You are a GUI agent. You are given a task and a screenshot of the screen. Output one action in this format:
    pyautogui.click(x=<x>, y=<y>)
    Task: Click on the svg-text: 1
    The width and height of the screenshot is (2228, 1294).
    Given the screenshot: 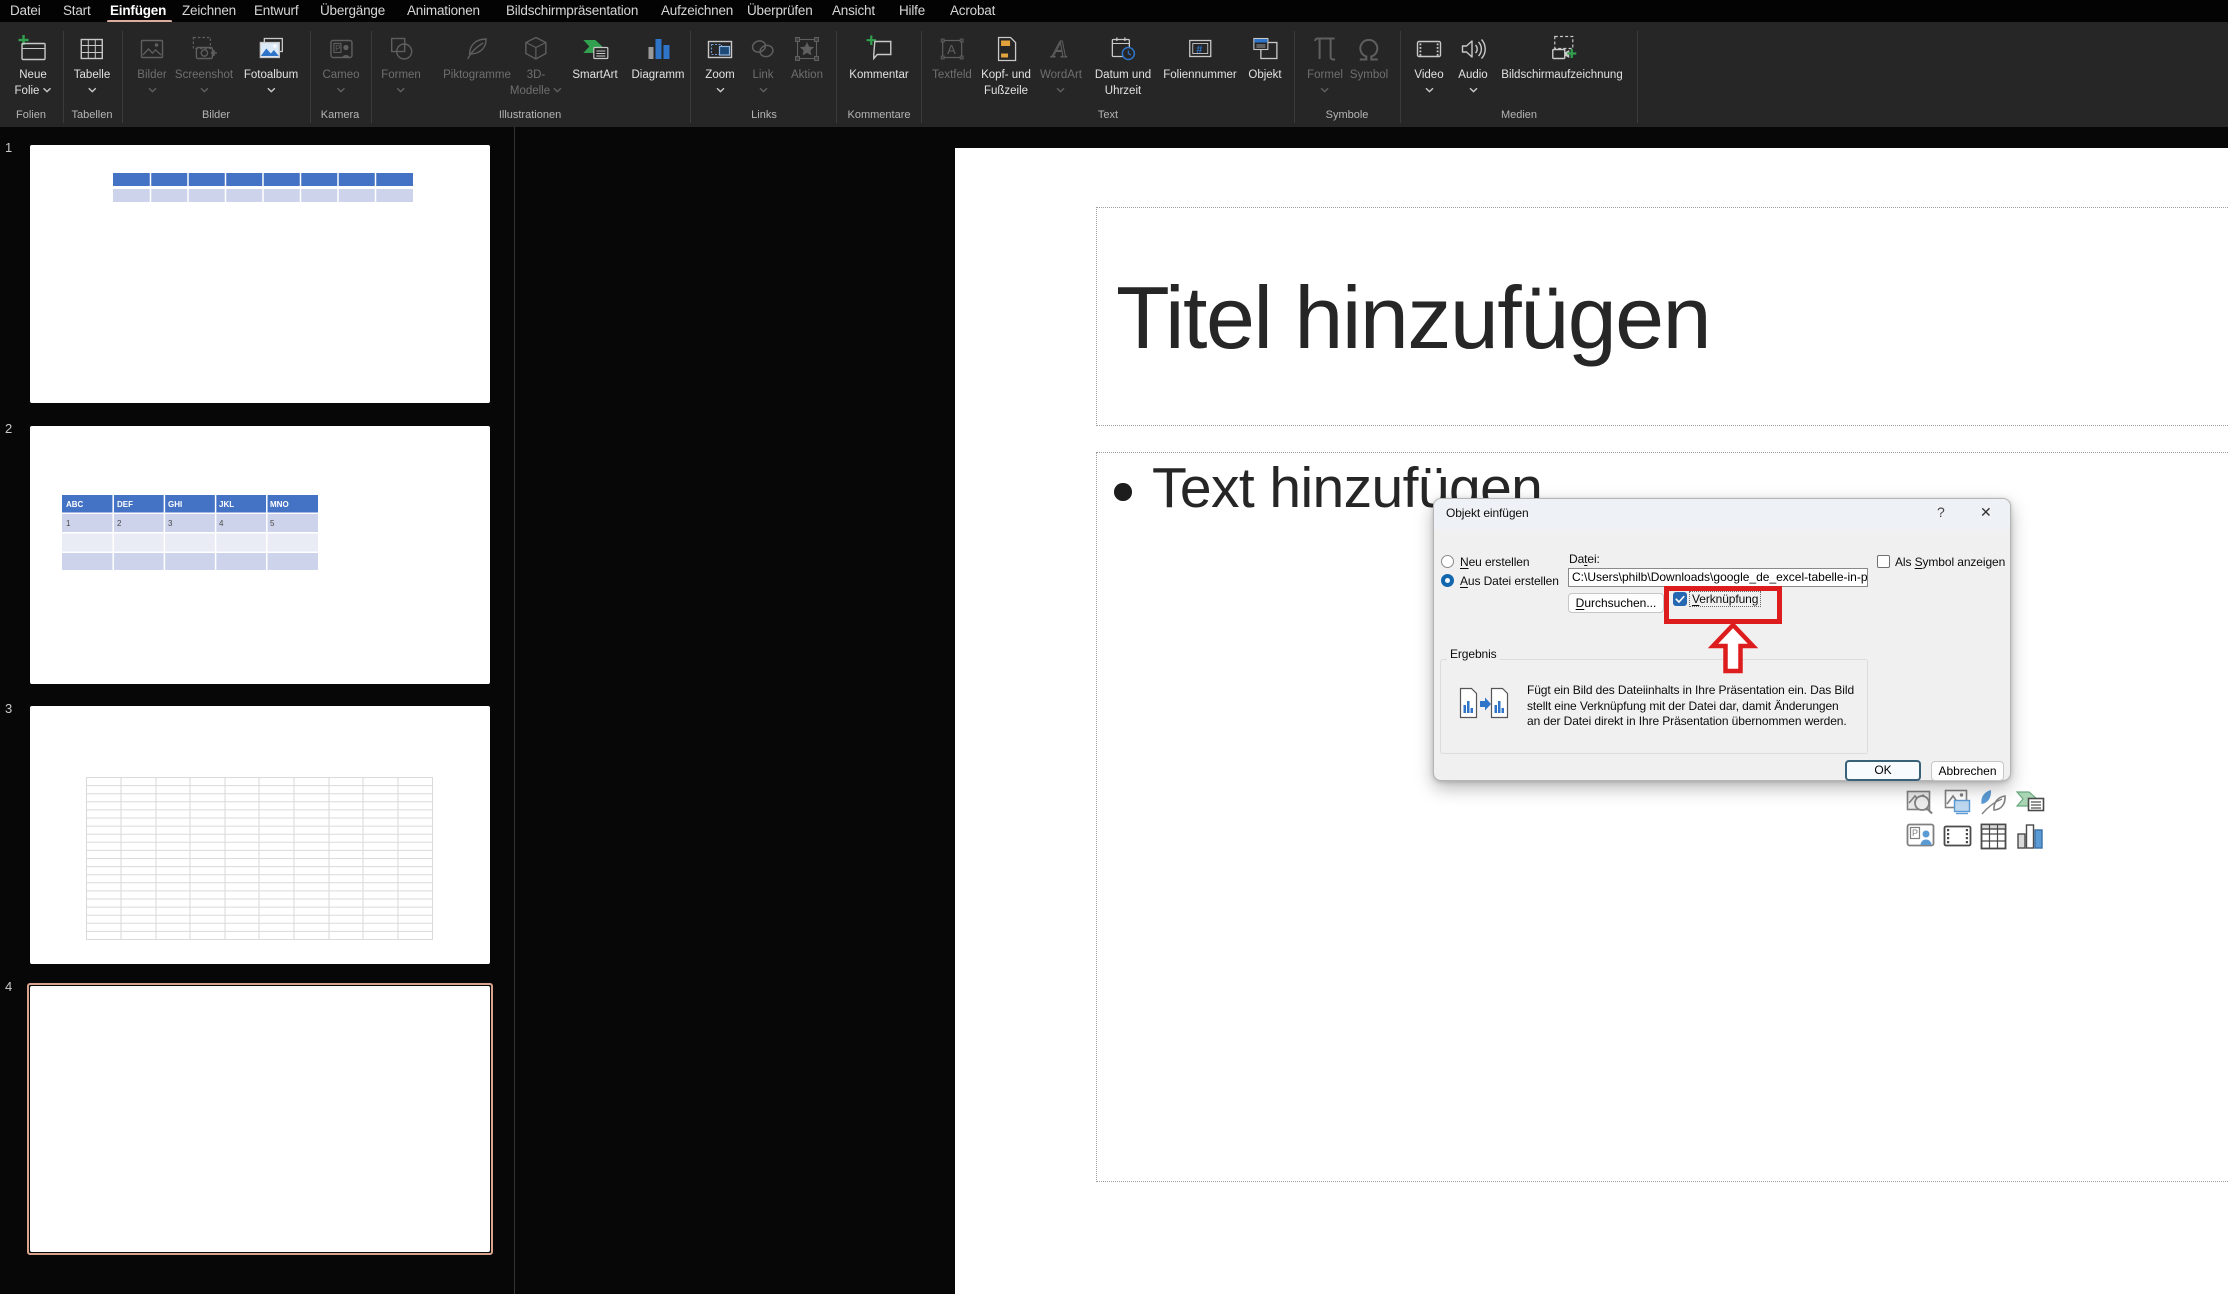 What is the action you would take?
    pyautogui.click(x=68, y=523)
    